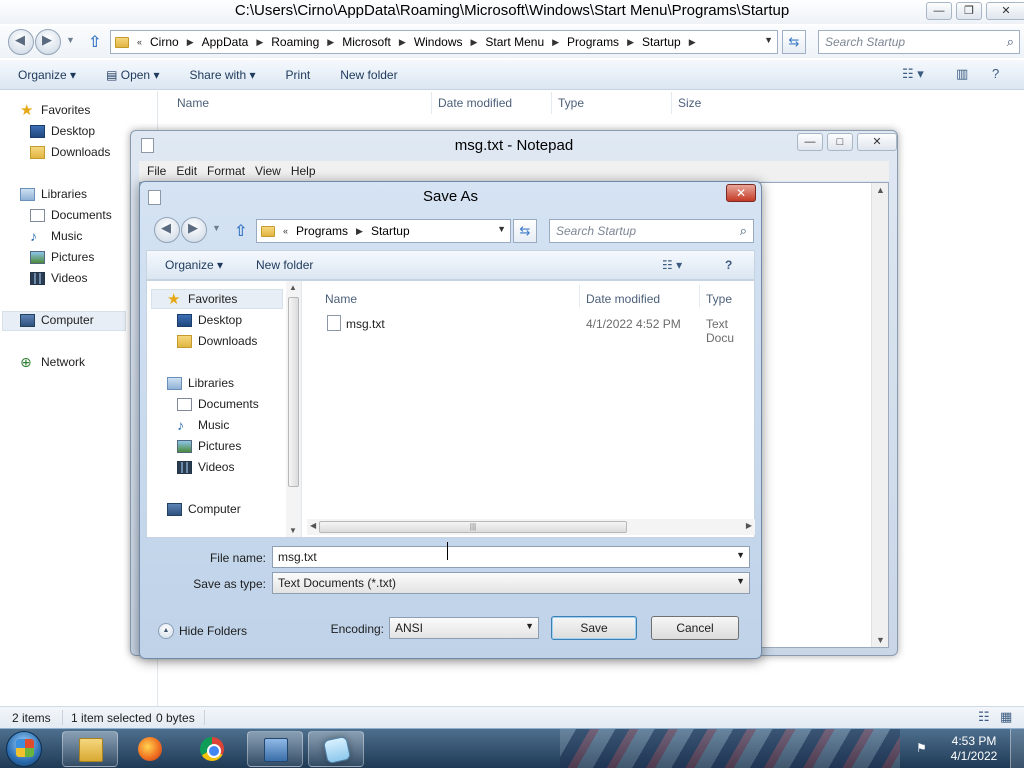  Describe the element at coordinates (313, 525) in the screenshot. I see `scroll-left-icon: ◀` at that location.